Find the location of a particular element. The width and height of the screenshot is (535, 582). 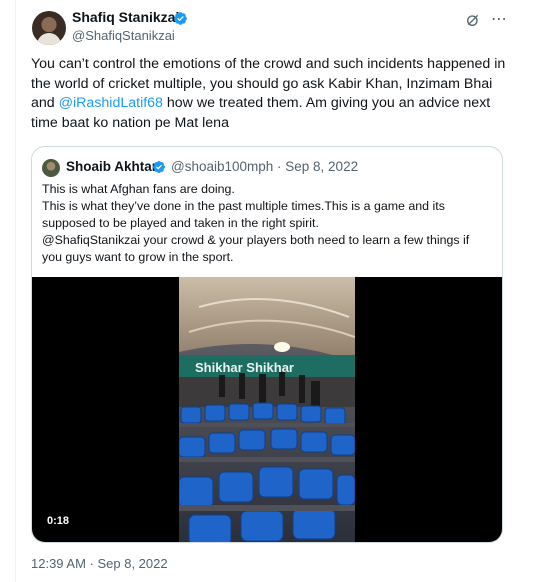

grok-icon is located at coordinates (473, 20).